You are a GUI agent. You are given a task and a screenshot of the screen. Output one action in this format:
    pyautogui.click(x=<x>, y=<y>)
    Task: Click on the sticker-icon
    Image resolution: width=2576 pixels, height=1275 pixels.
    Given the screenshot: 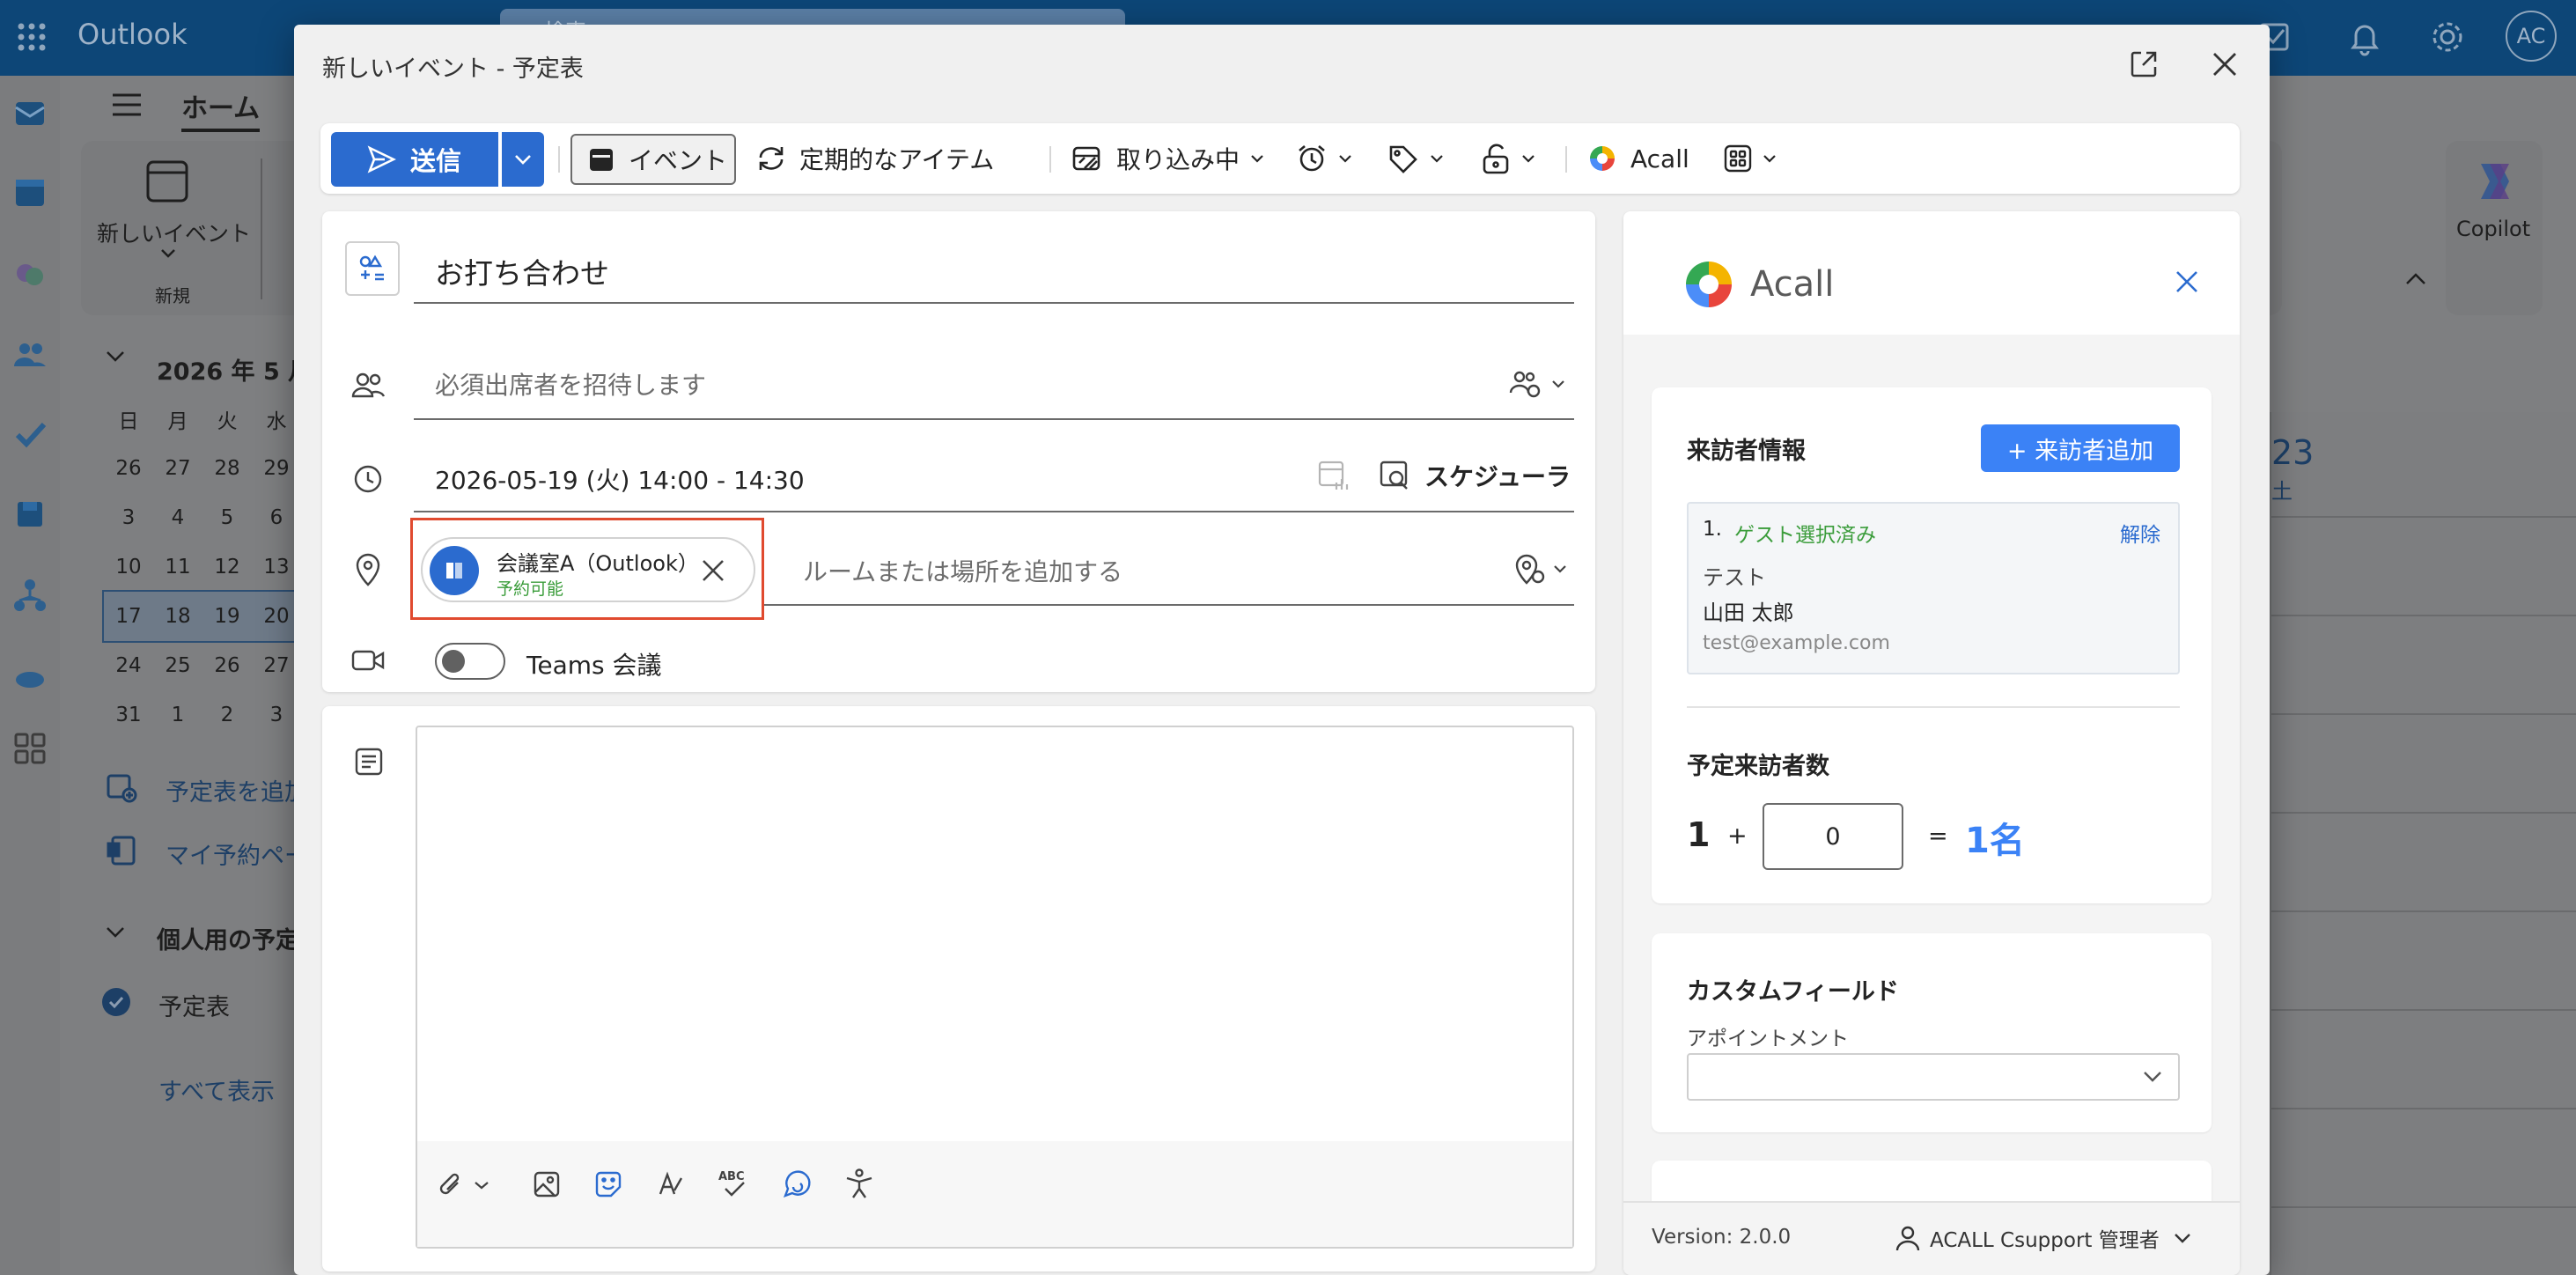 What is the action you would take?
    pyautogui.click(x=608, y=1184)
    